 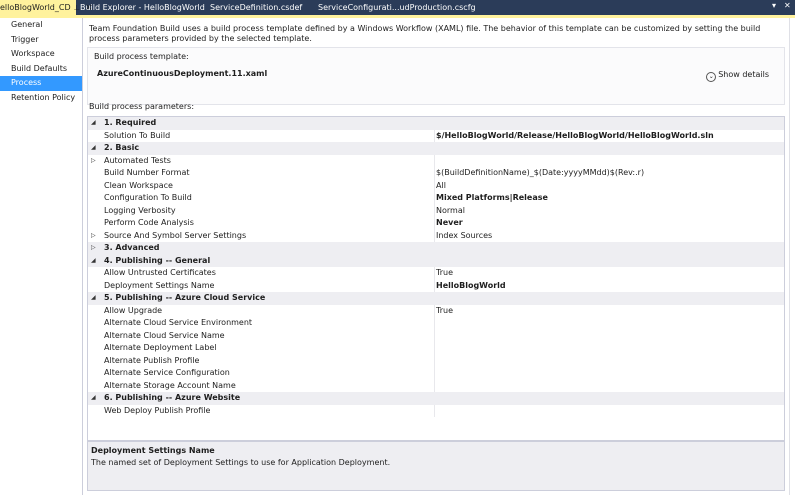 I want to click on sidebar-item-trigger: Trigger, so click(x=41, y=40).